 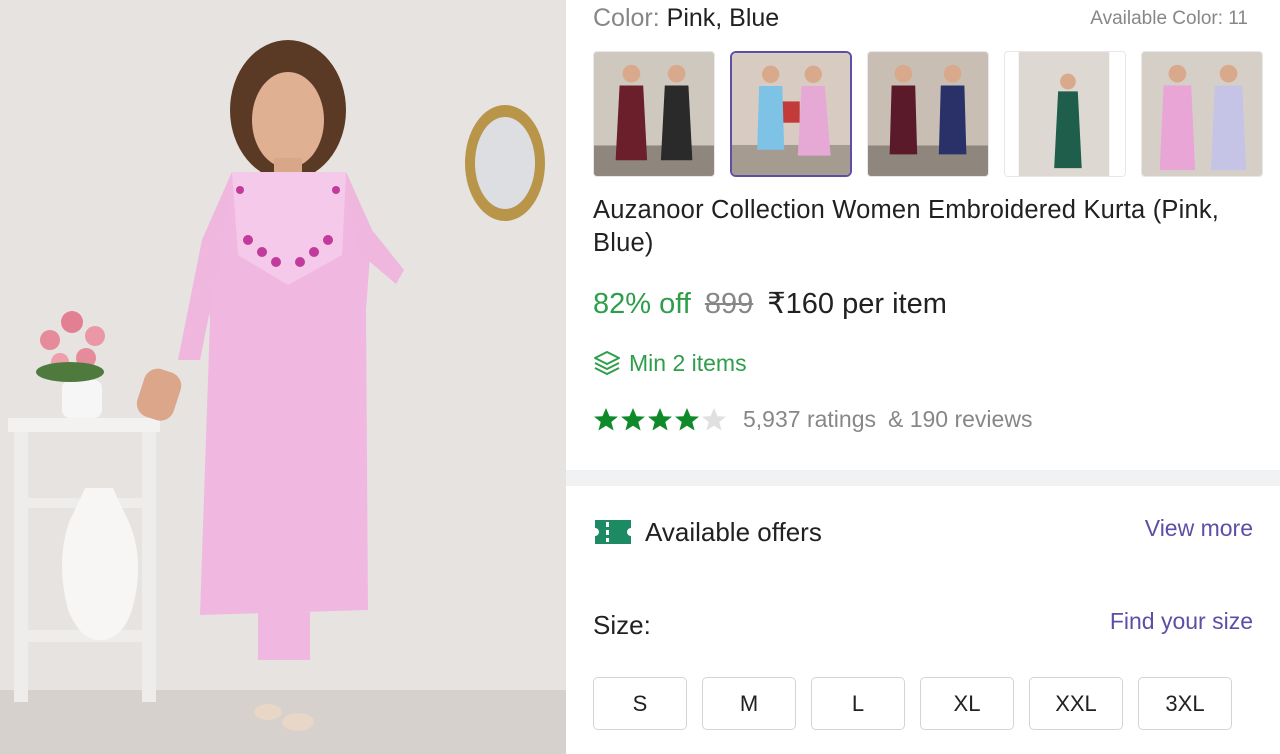 I want to click on section-divider, so click(x=923, y=478).